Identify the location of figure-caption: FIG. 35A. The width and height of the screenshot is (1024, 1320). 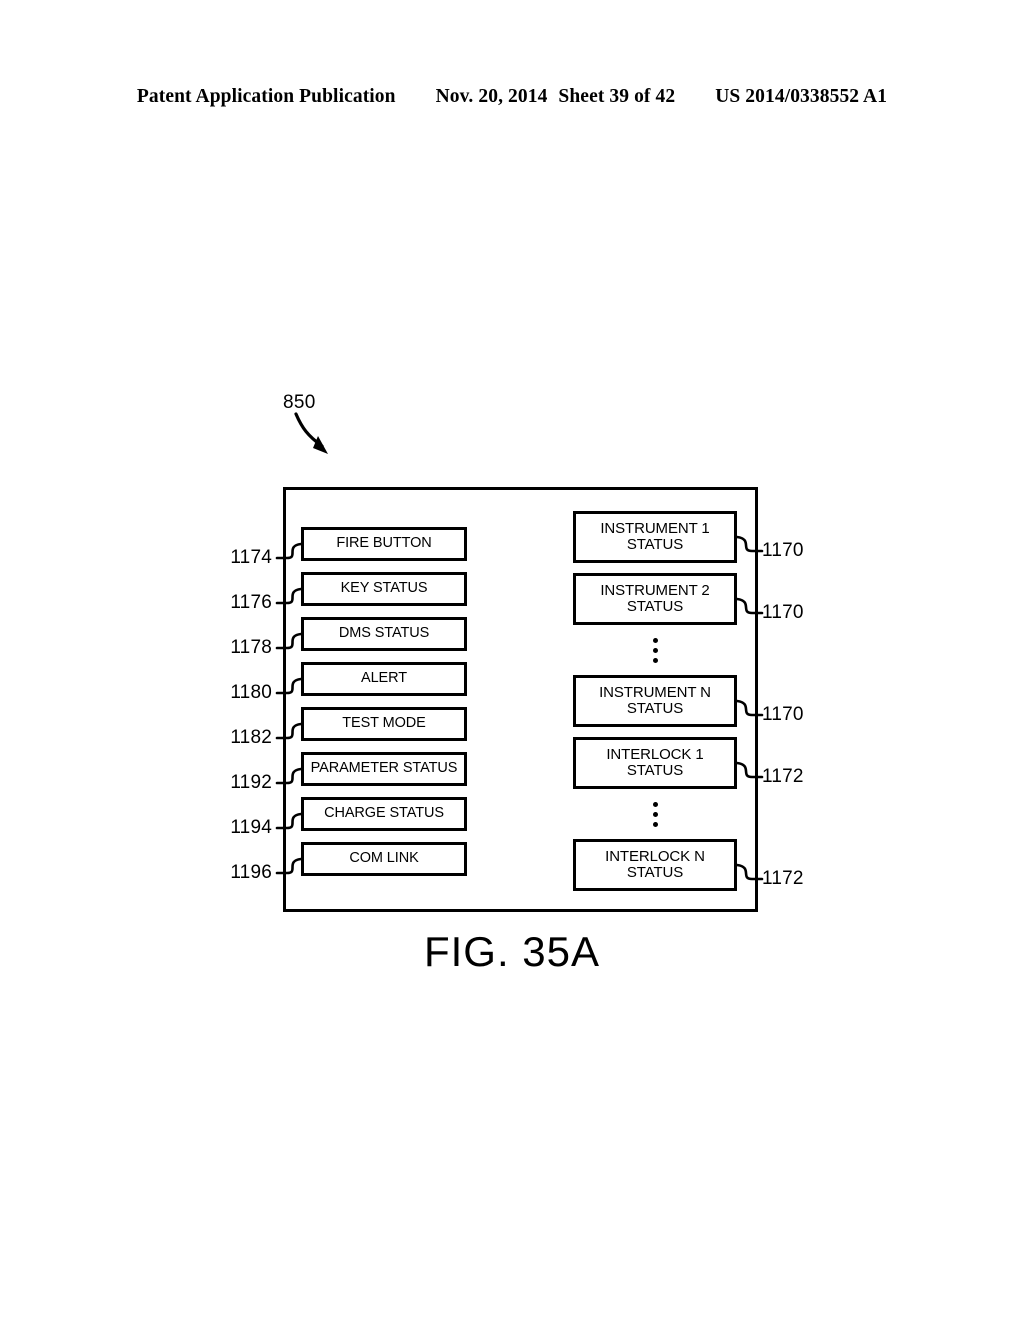
(512, 951).